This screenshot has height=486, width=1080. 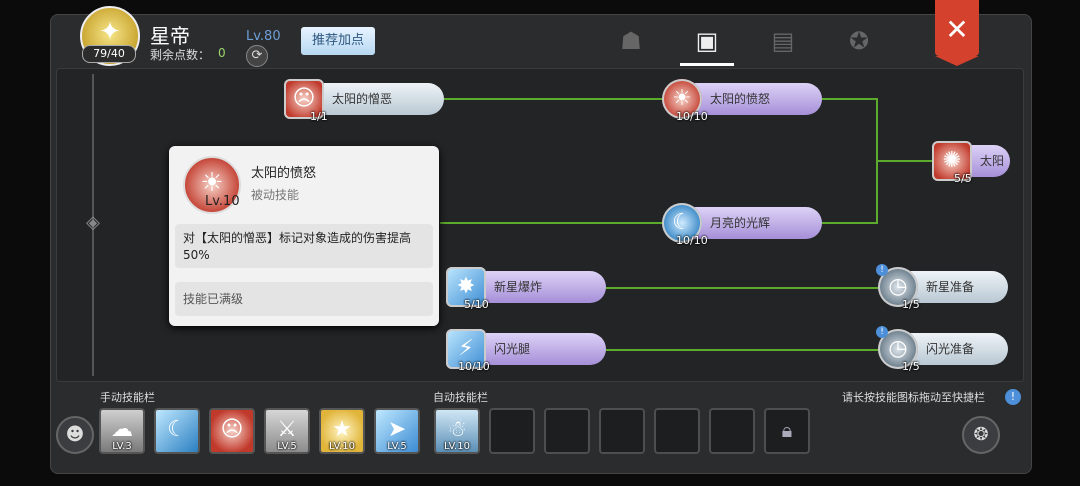 What do you see at coordinates (707, 41) in the screenshot?
I see `contact-book-icon: ▣` at bounding box center [707, 41].